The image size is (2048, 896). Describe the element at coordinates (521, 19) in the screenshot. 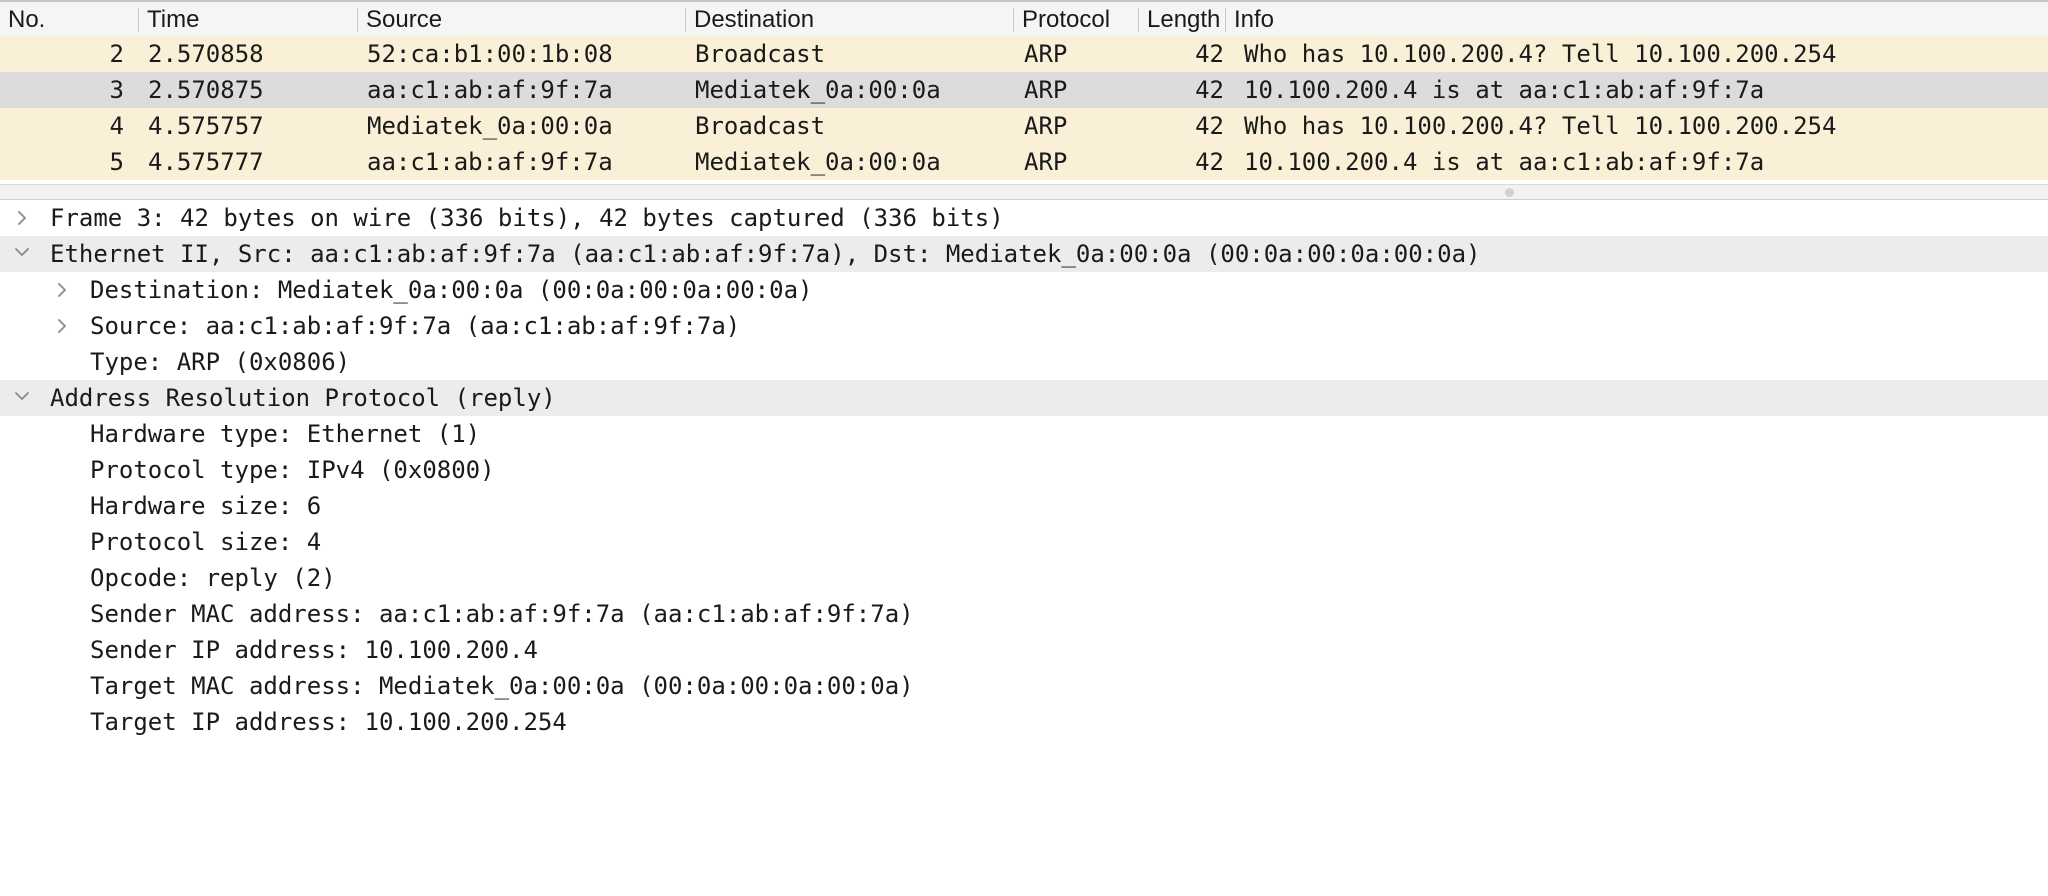

I see `column-header-source: Source` at that location.